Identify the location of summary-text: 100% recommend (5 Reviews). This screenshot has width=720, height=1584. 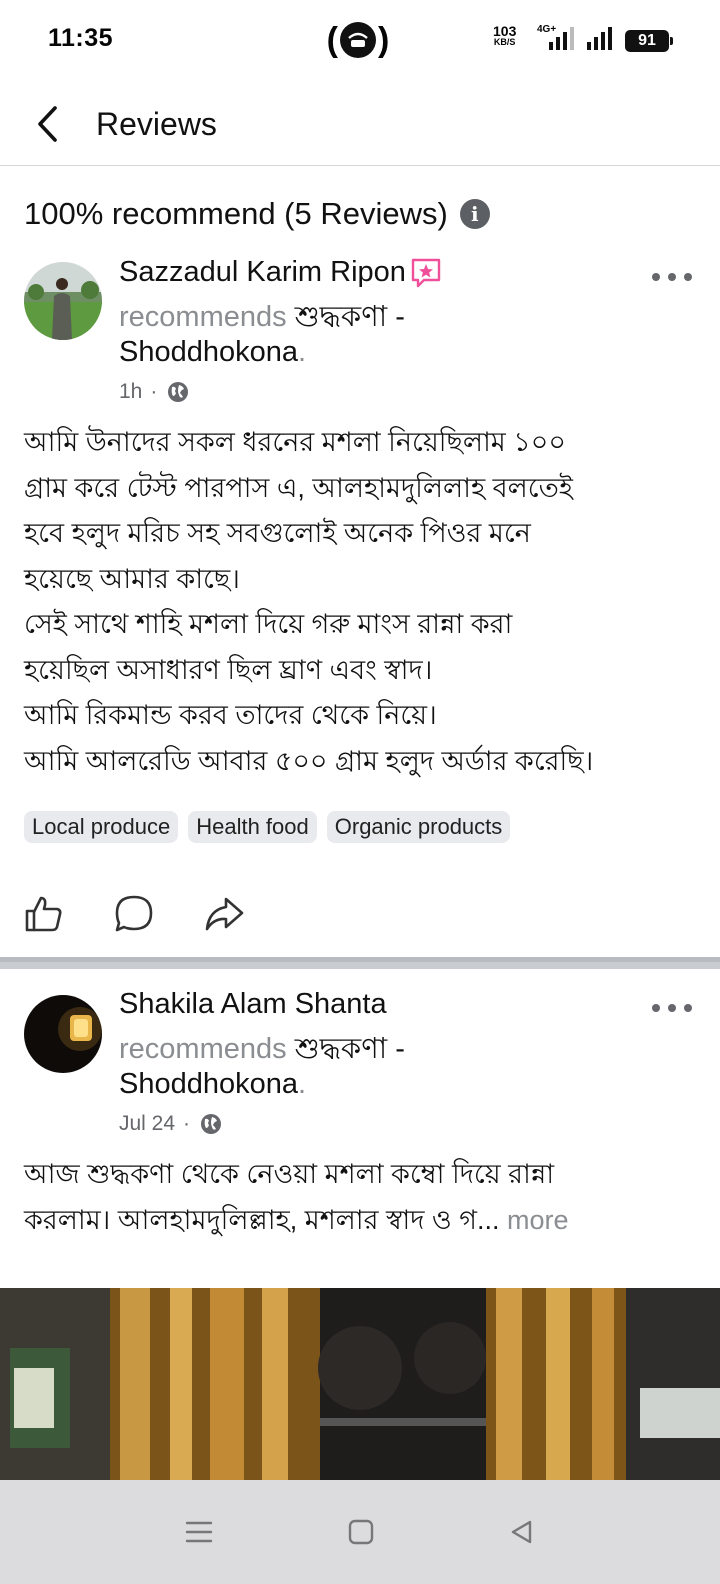
(236, 213).